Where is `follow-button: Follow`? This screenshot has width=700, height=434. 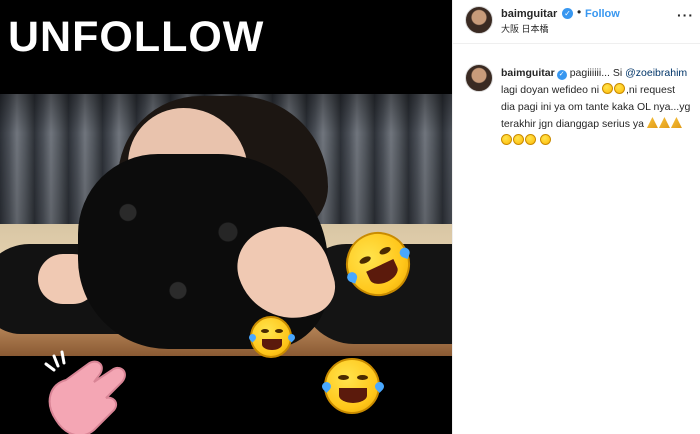
follow-button: Follow is located at coordinates (602, 14).